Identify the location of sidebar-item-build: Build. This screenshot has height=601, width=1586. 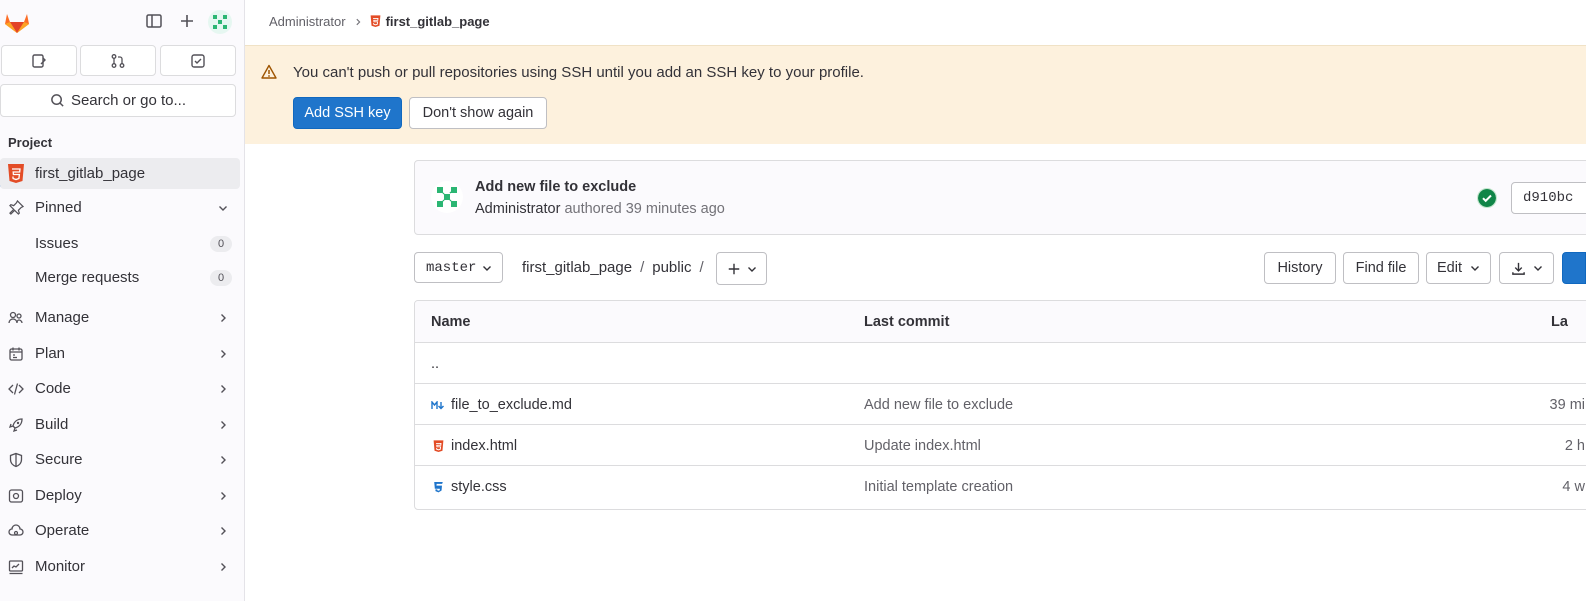
(120, 424).